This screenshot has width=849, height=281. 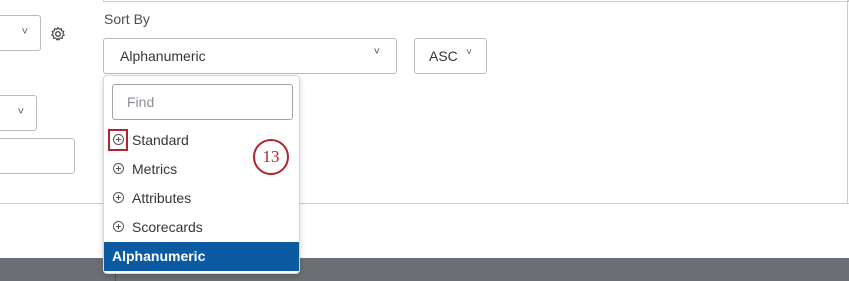 What do you see at coordinates (162, 198) in the screenshot?
I see `group-label: Attributes` at bounding box center [162, 198].